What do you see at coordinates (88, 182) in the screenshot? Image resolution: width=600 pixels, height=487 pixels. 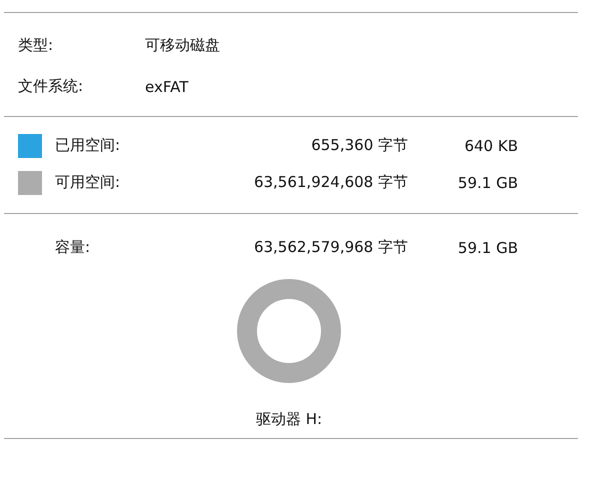 I see `usage-label: 可用空间:` at bounding box center [88, 182].